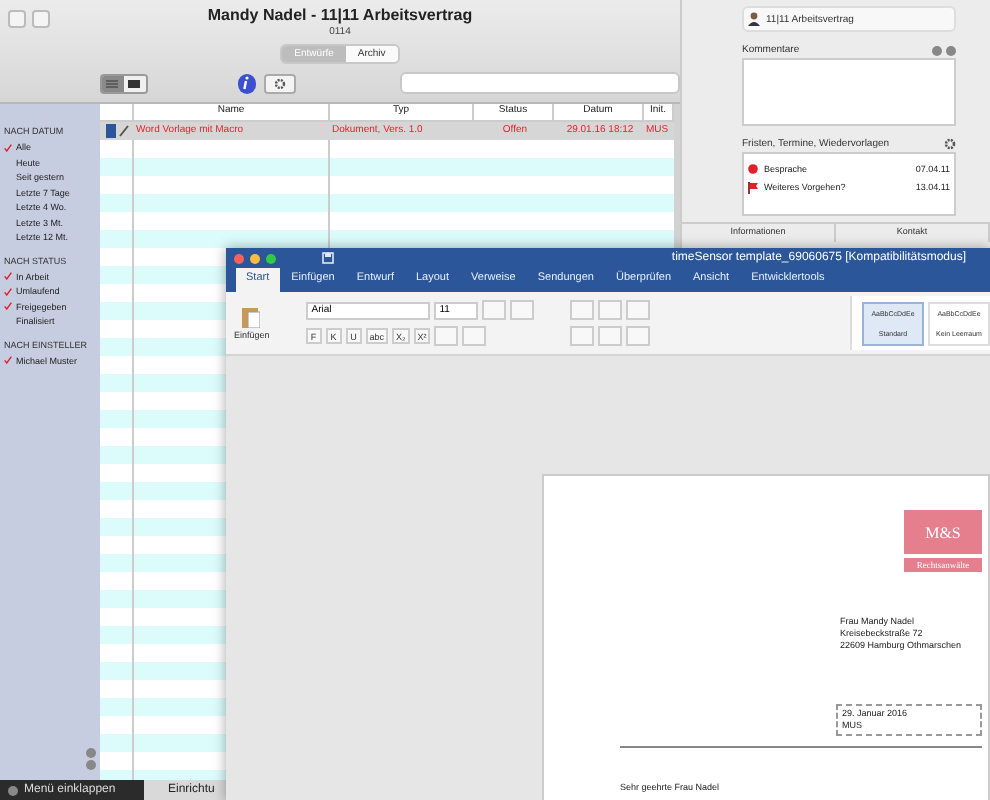  I want to click on meeting-icon, so click(753, 169).